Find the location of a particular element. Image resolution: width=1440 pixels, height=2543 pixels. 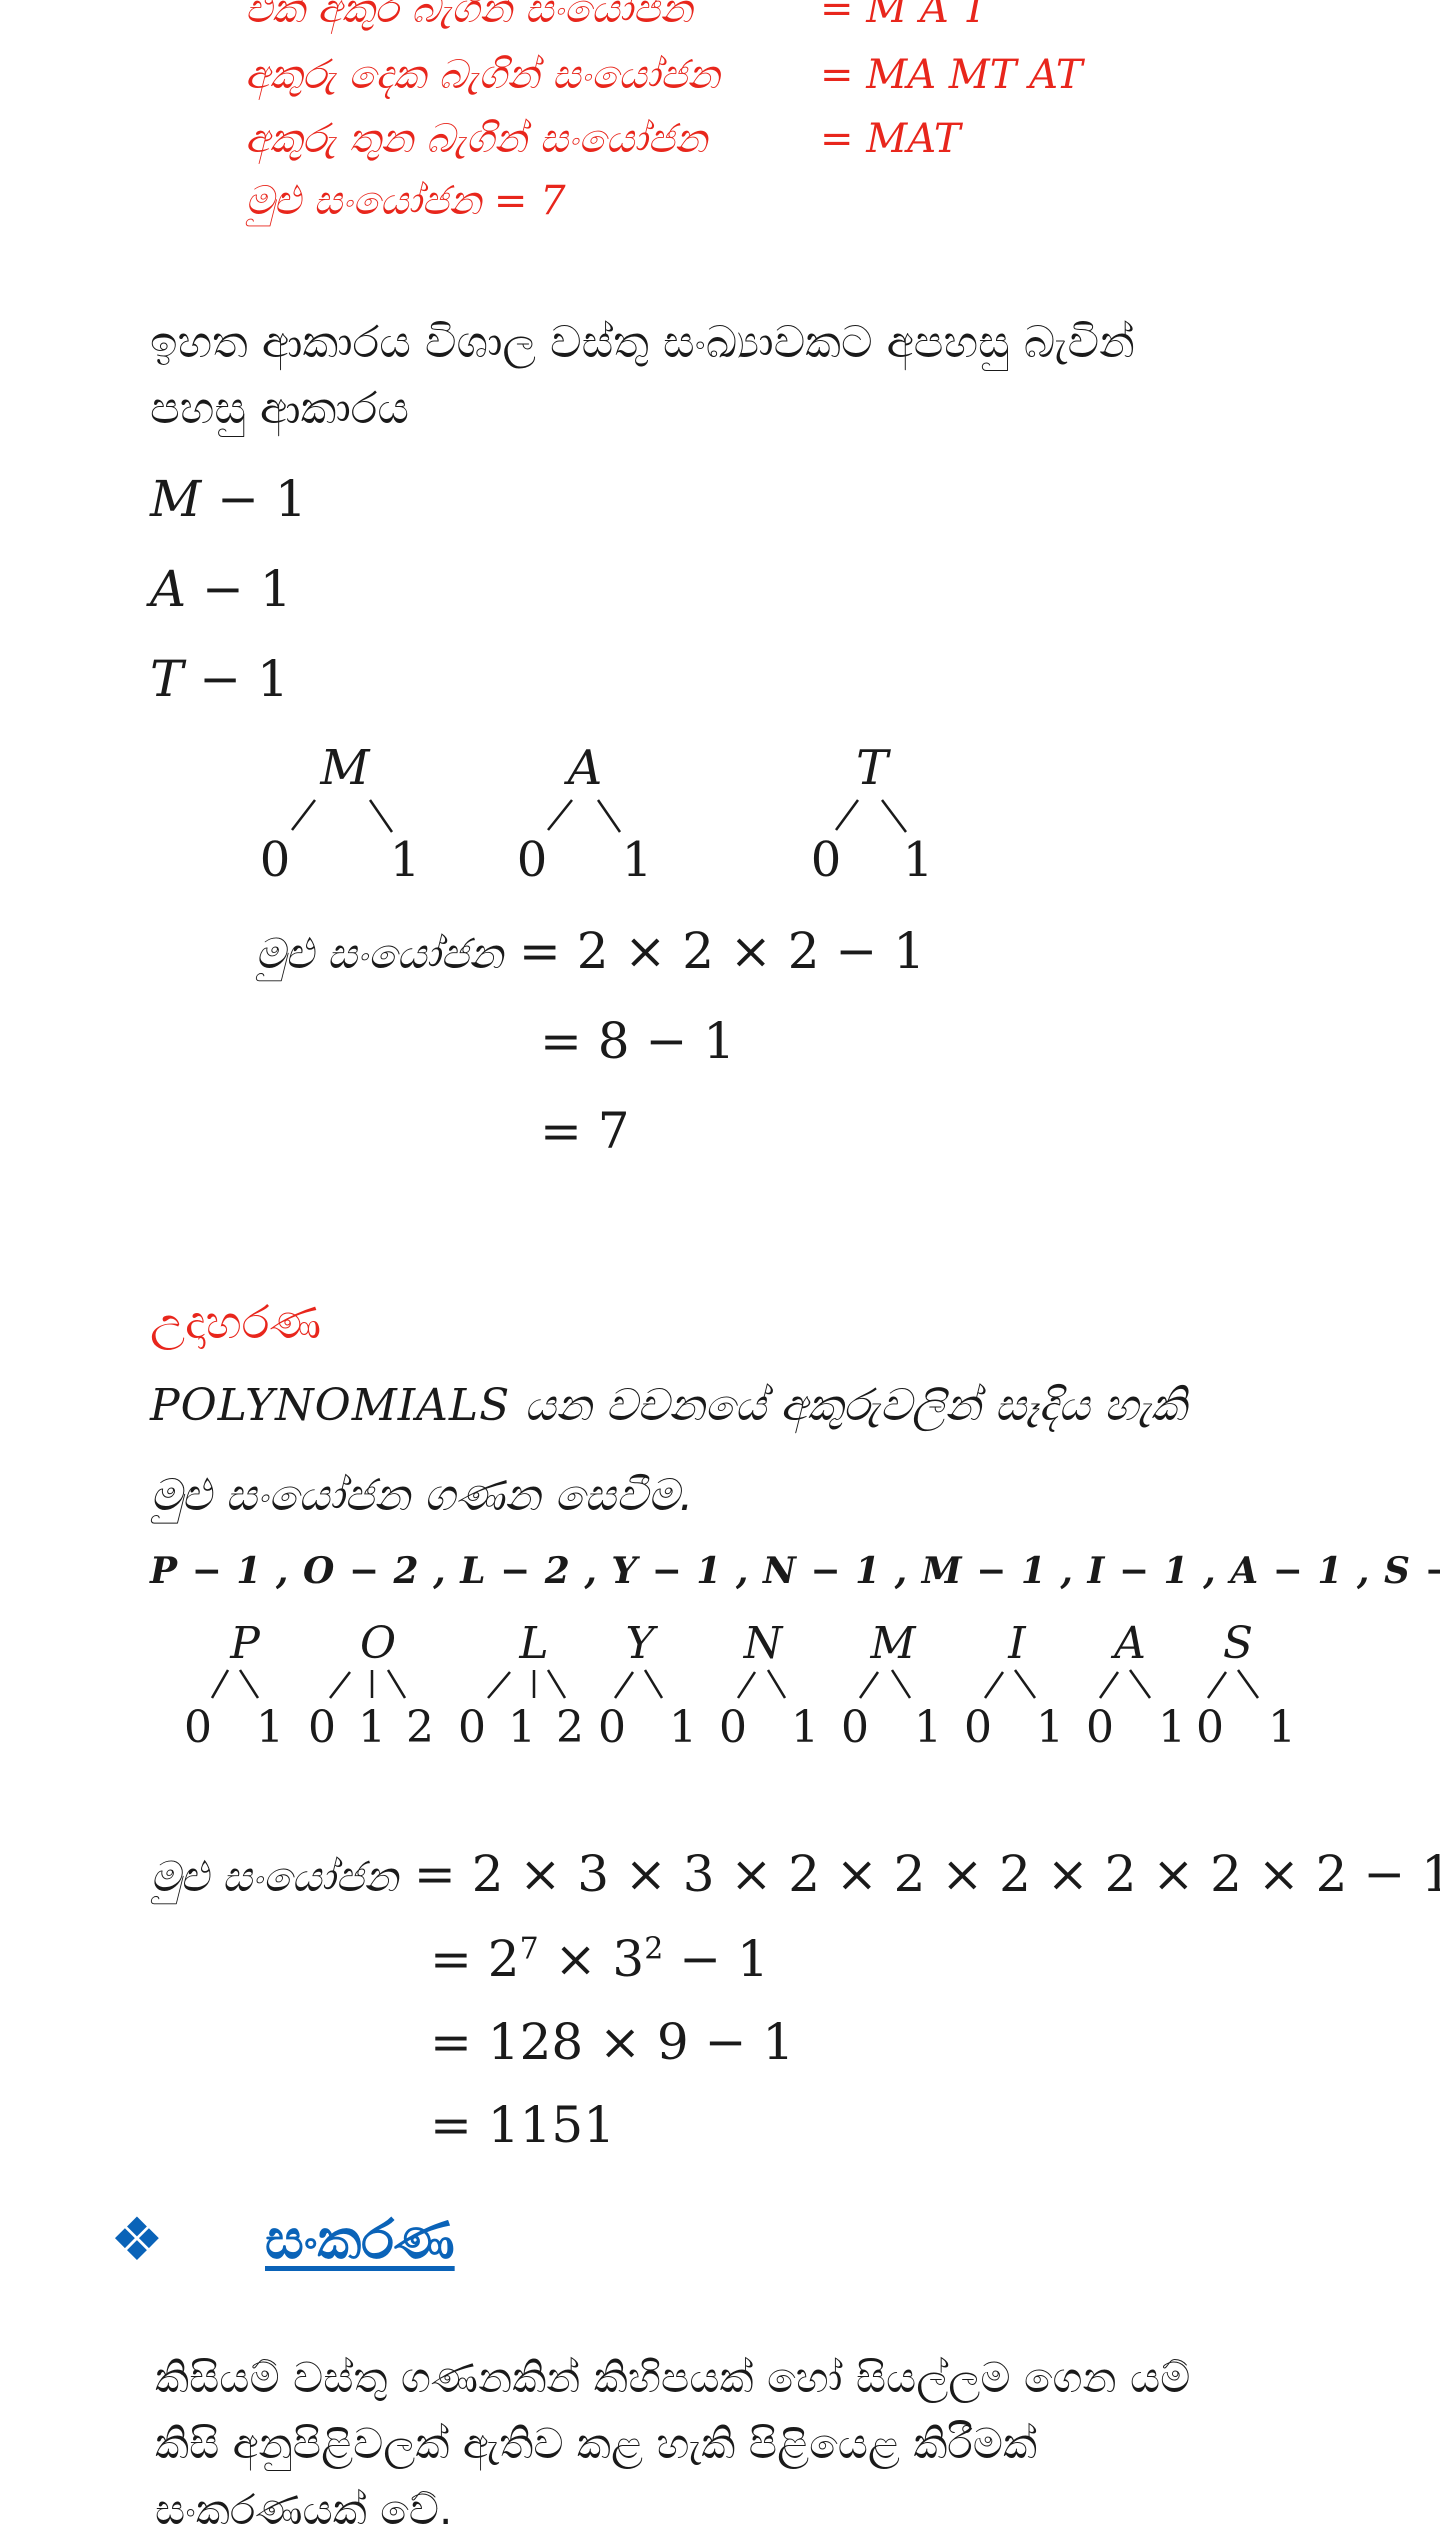

tree-letter-i: I is located at coordinates (1017, 1643).